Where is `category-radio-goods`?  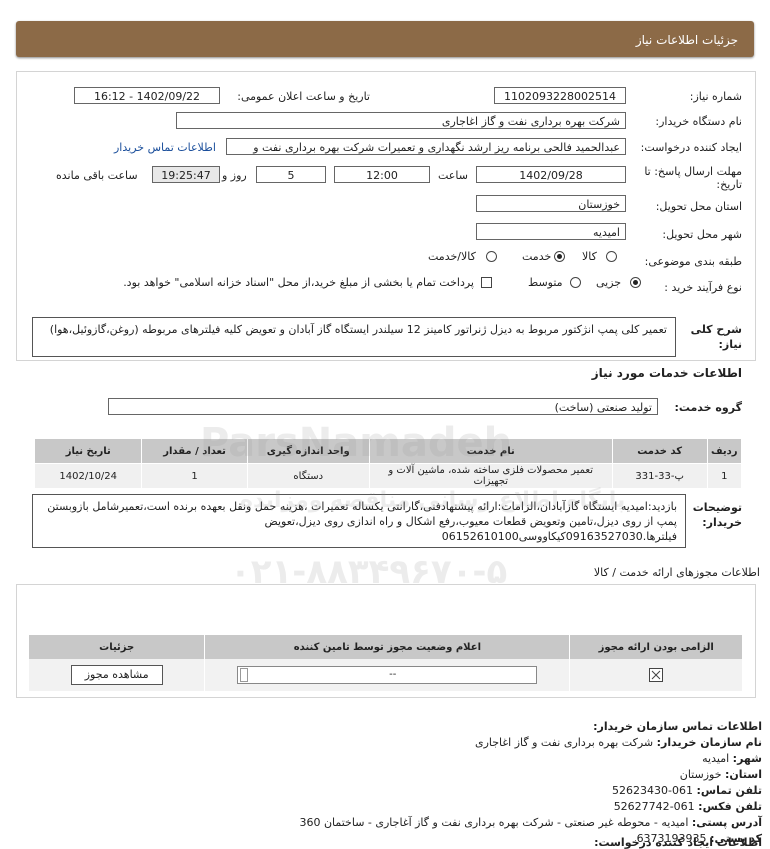 category-radio-goods is located at coordinates (611, 256).